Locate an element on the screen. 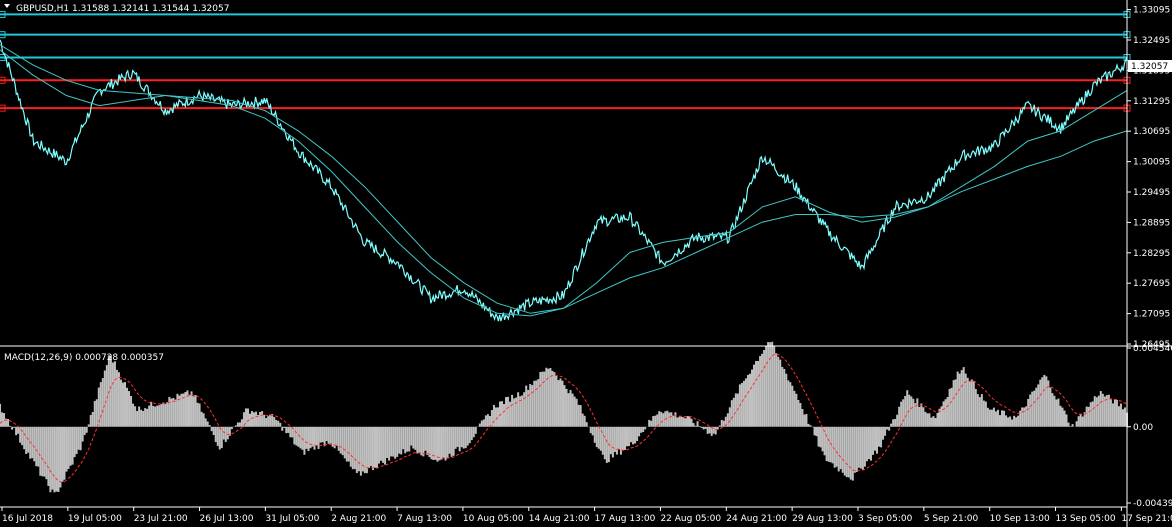 The height and width of the screenshot is (527, 1172). last-price-label: 1.32057 is located at coordinates (1149, 67).